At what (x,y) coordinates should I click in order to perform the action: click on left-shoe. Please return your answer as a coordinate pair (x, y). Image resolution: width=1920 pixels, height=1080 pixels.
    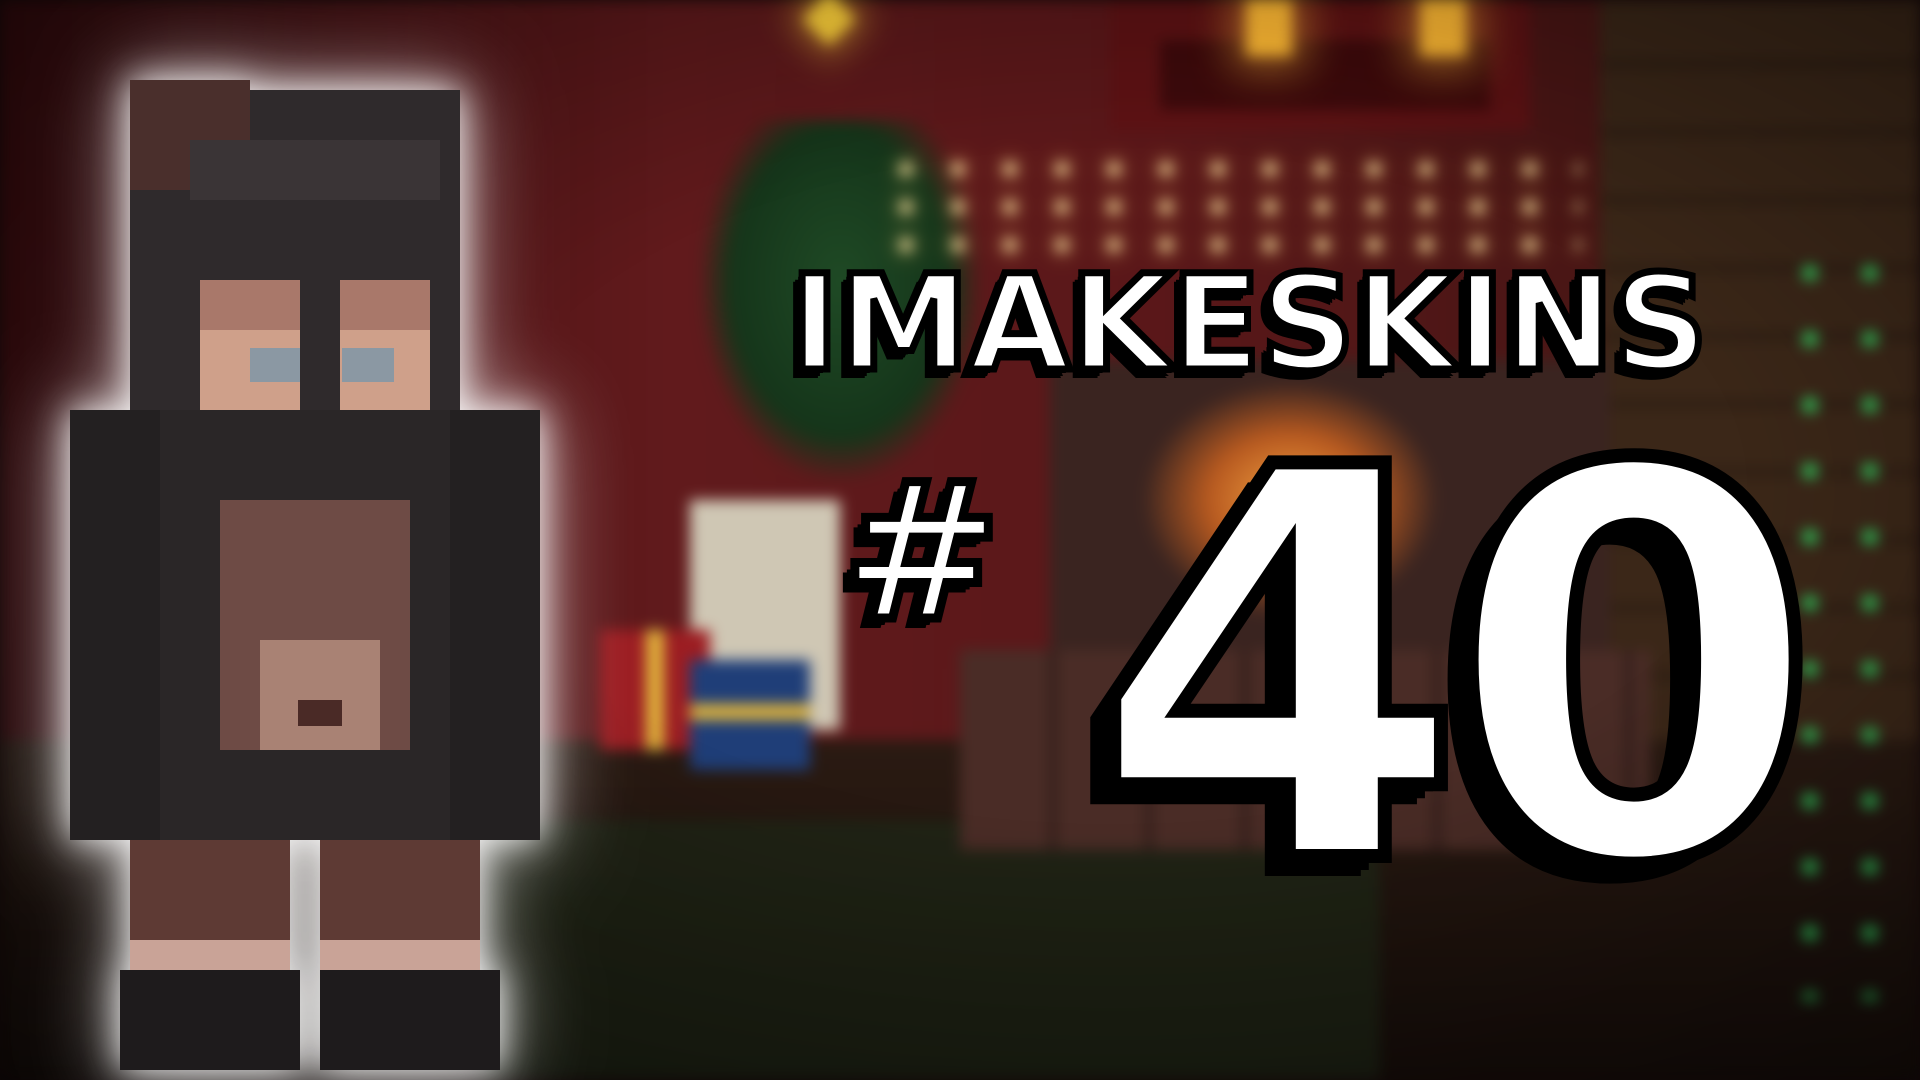
    Looking at the image, I should click on (210, 1020).